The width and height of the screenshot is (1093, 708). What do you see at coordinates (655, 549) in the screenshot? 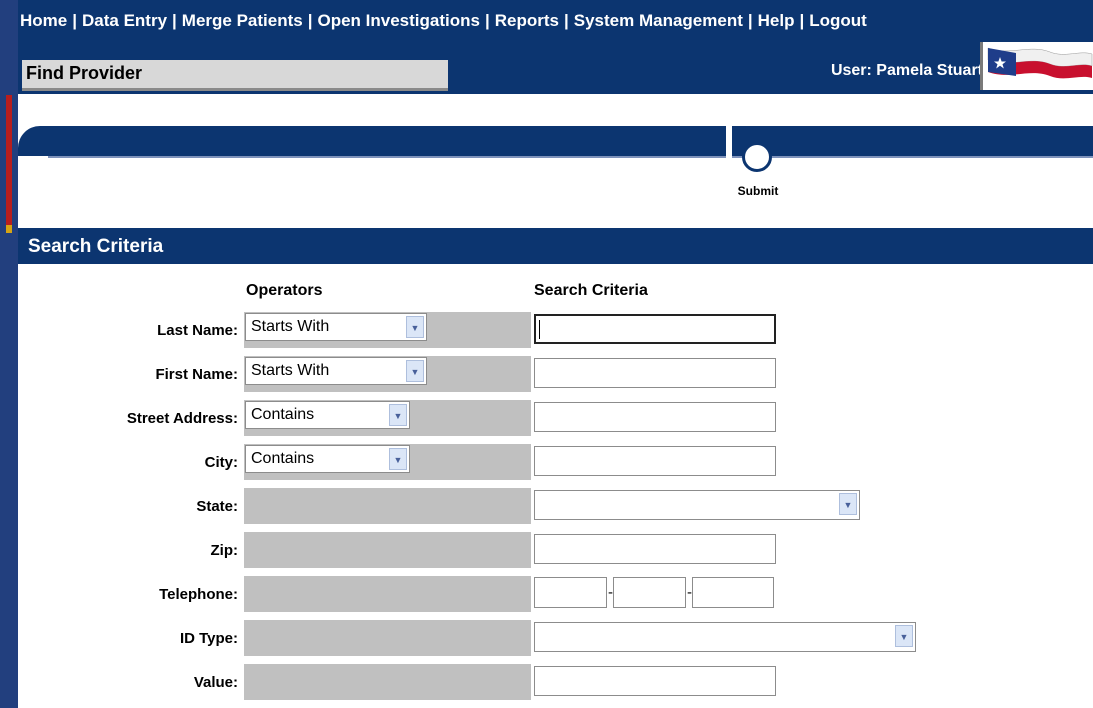
I see `zip-input` at bounding box center [655, 549].